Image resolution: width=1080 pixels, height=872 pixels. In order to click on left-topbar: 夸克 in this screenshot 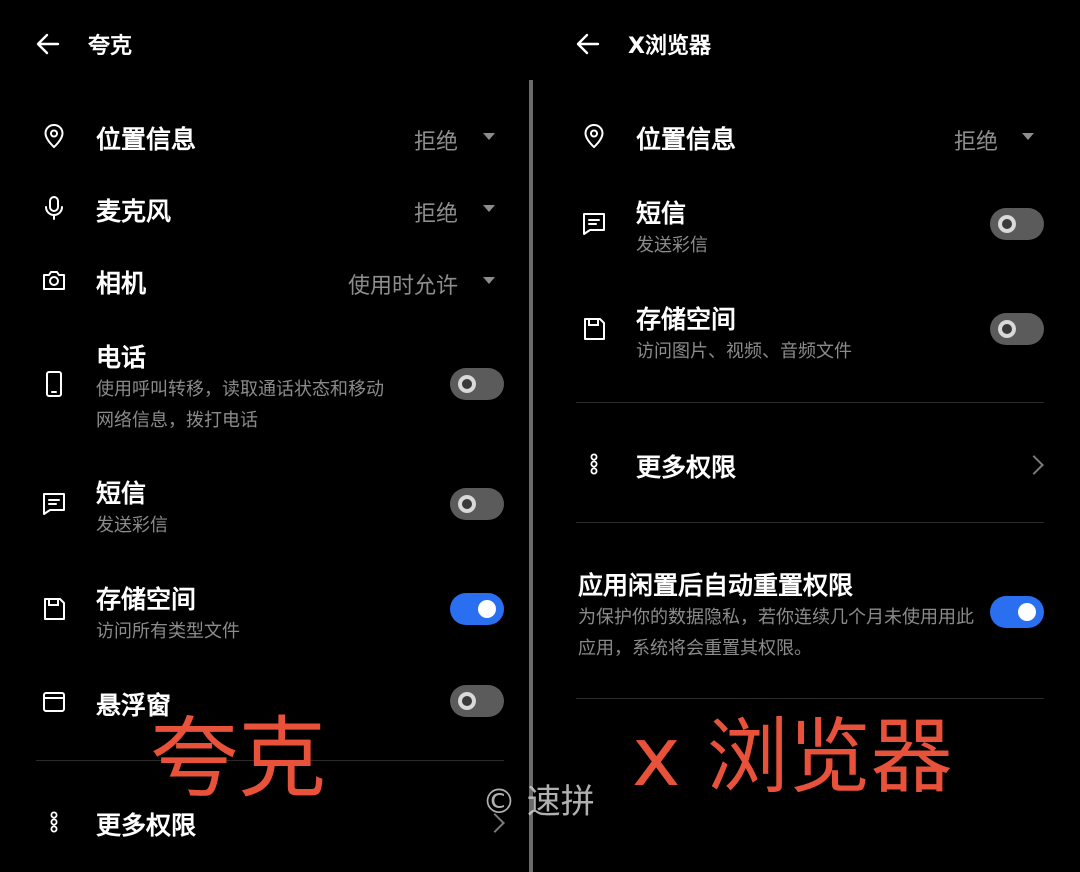, I will do `click(66, 44)`.